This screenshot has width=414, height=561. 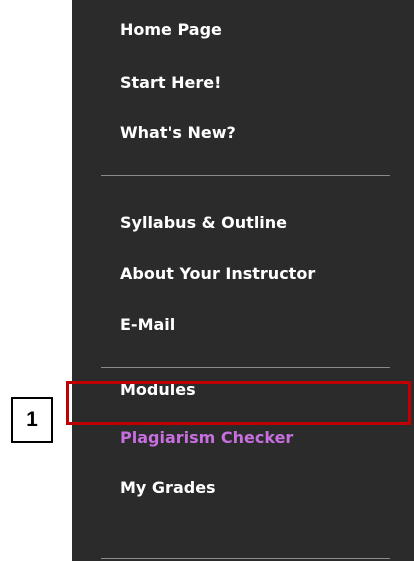 What do you see at coordinates (171, 30) in the screenshot?
I see `nav-item-home-page: Home Page` at bounding box center [171, 30].